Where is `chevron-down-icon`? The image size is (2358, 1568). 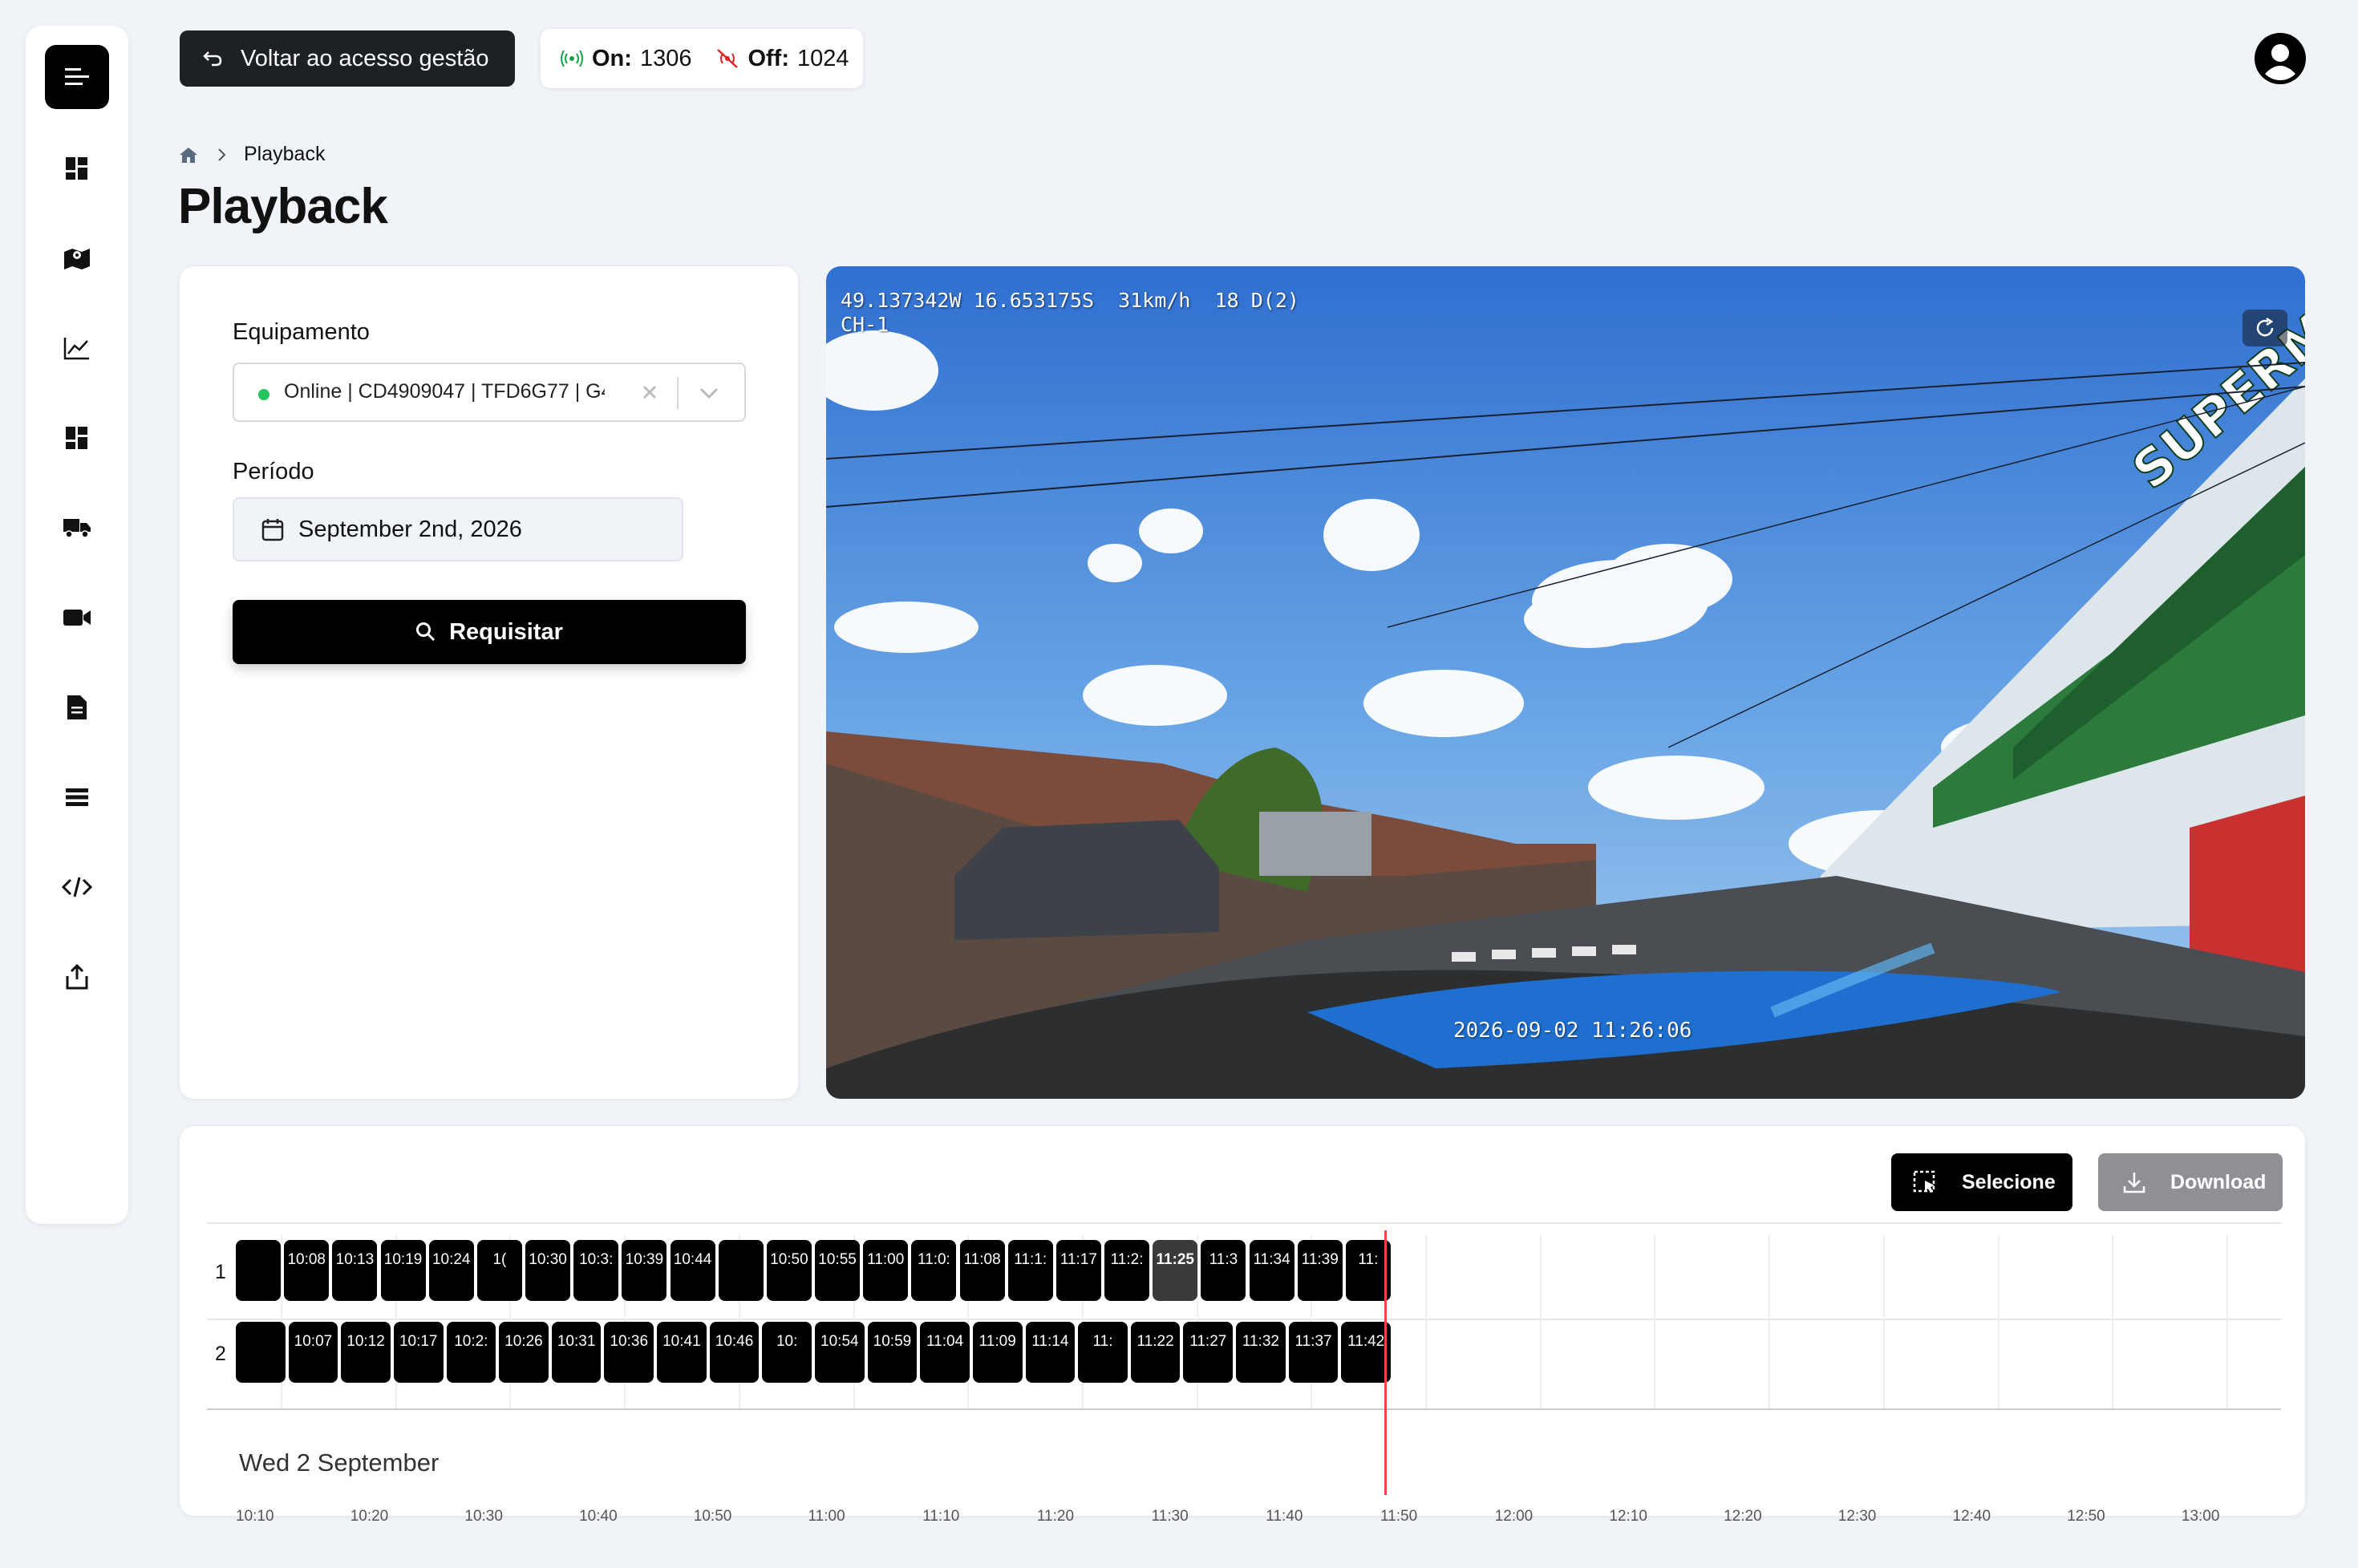 chevron-down-icon is located at coordinates (709, 393).